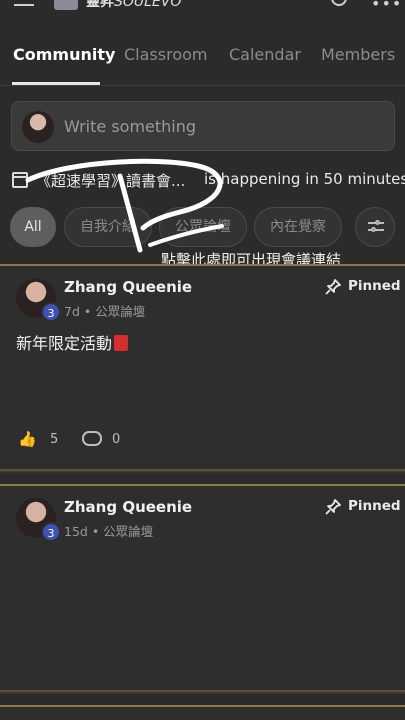  I want to click on brand-bold: 靈昇, so click(100, 5).